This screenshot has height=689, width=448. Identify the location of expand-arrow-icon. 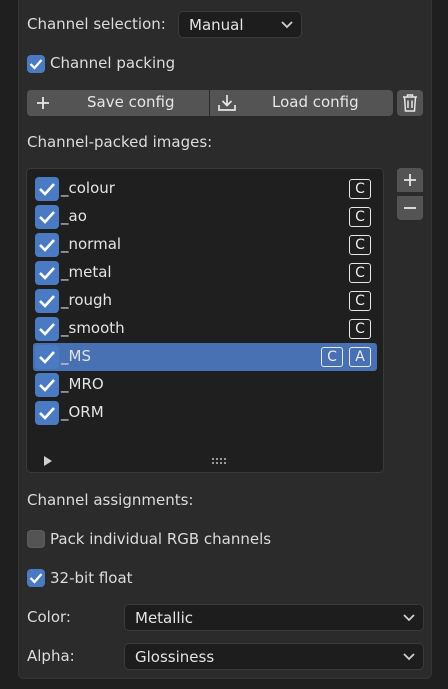
(48, 461).